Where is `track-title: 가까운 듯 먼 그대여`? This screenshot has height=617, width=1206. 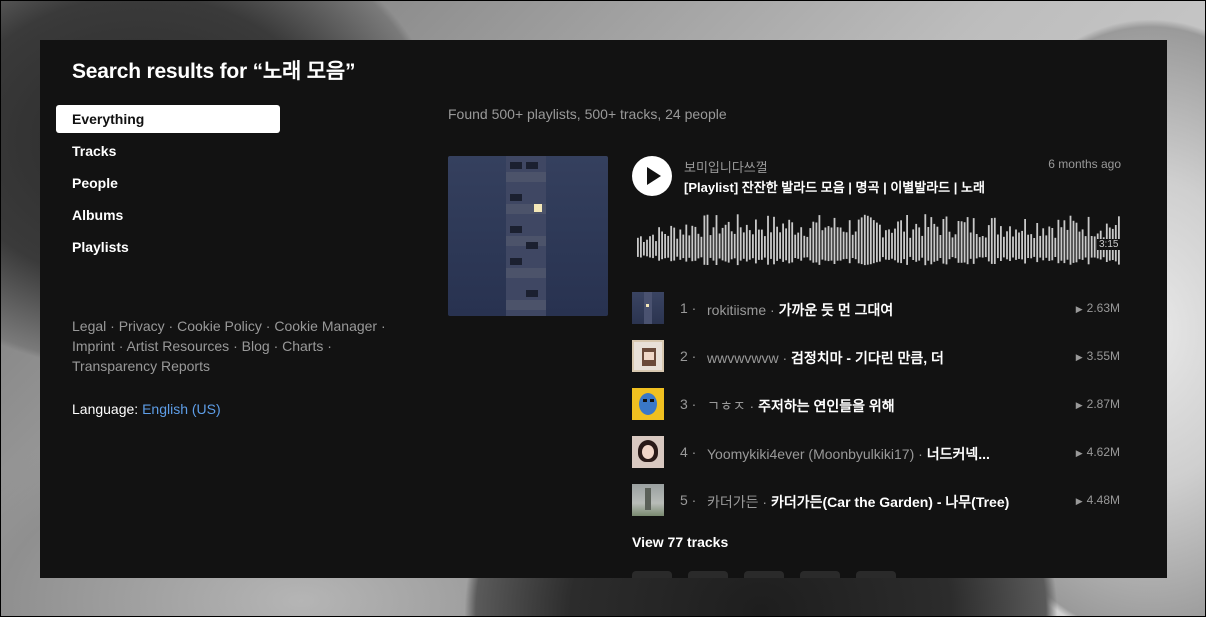
track-title: 가까운 듯 먼 그대여 is located at coordinates (836, 310).